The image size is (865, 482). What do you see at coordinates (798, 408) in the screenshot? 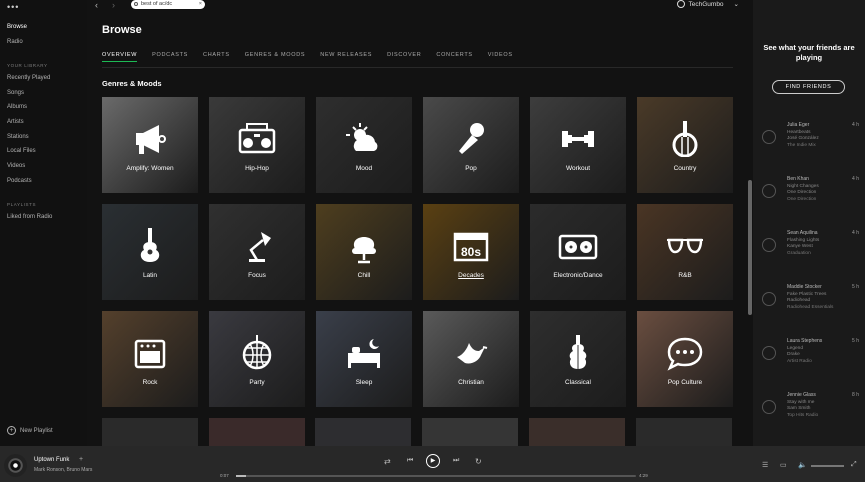
I see `friend-artist: Sam Smith` at bounding box center [798, 408].